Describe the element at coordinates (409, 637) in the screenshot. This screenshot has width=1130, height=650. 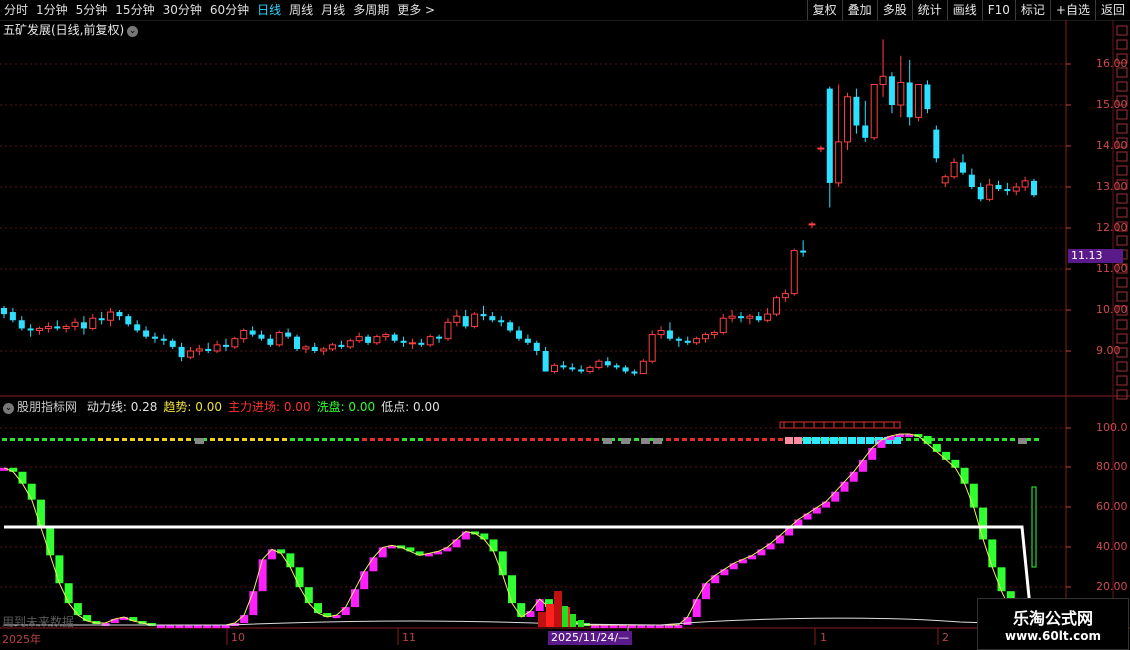
I see `date-axis-label: 11` at that location.